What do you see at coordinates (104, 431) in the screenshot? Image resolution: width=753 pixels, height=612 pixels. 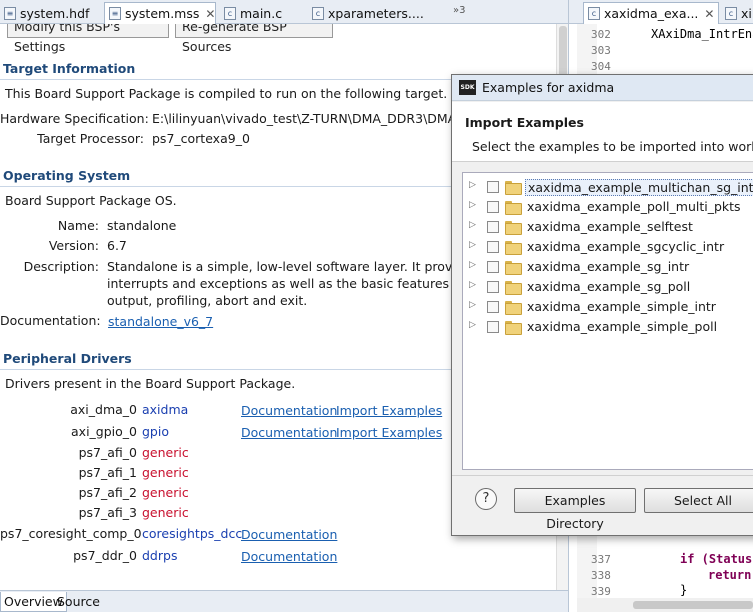 I see `driver-instance-name: axi_gpio_0` at bounding box center [104, 431].